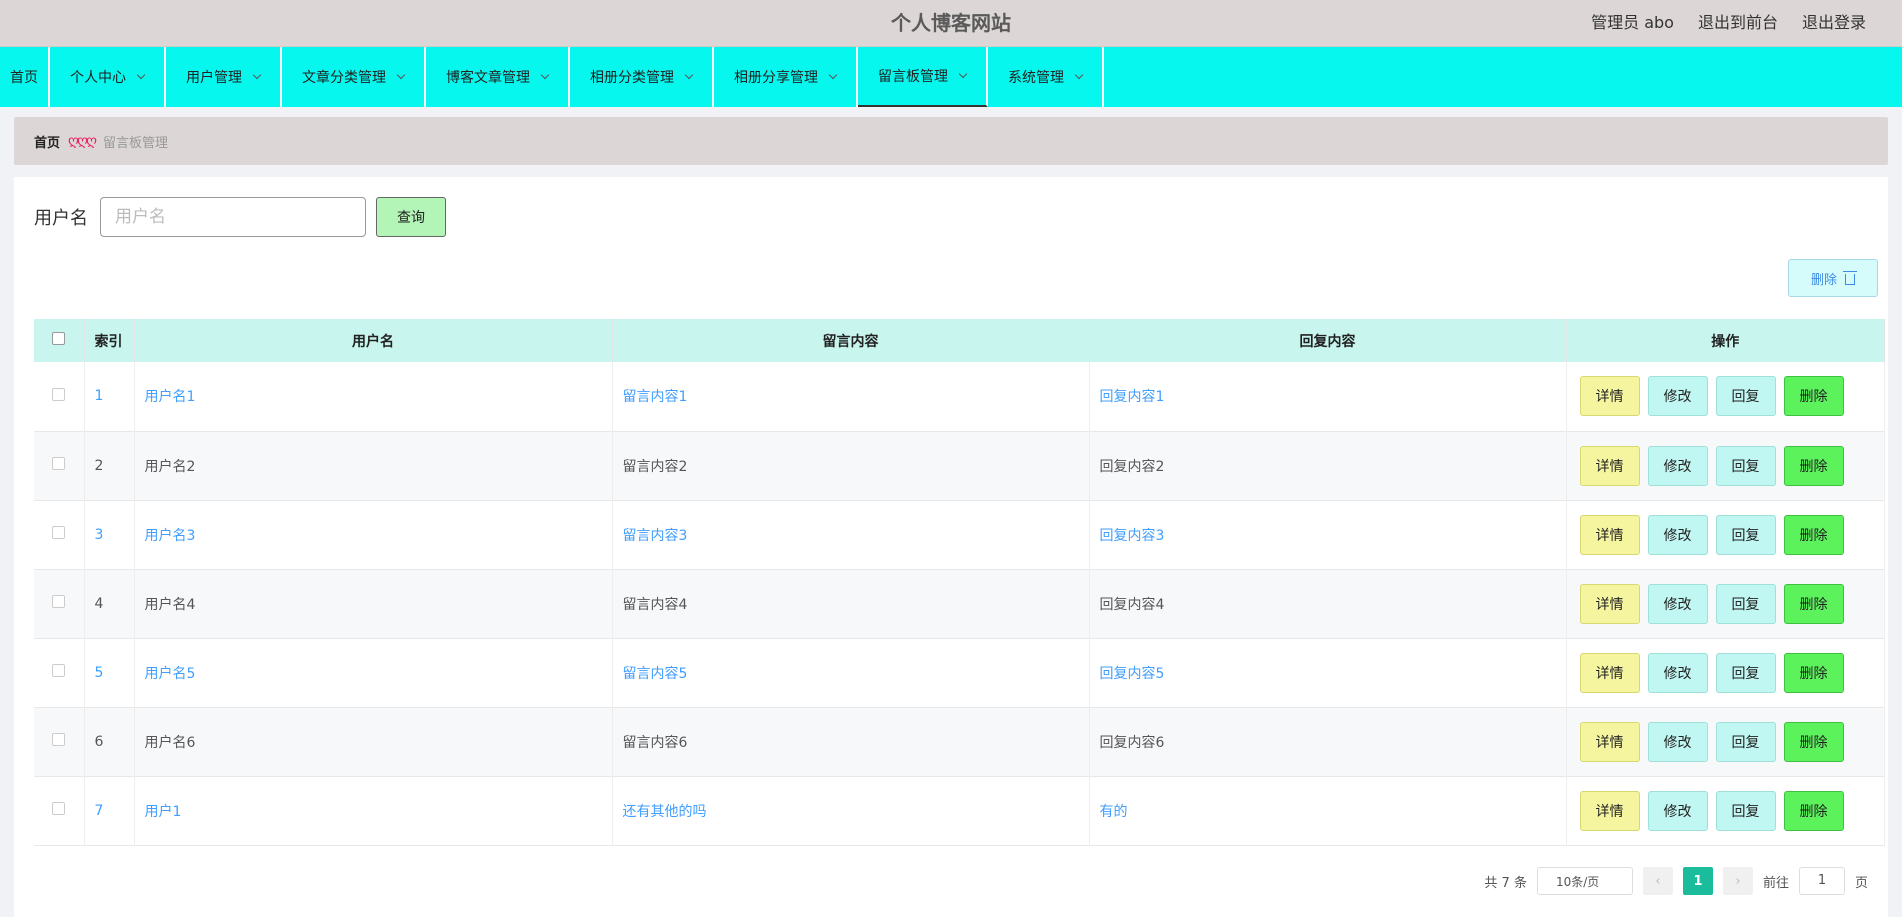 The width and height of the screenshot is (1902, 917). What do you see at coordinates (632, 78) in the screenshot?
I see `nav-label: 相册分类管理` at bounding box center [632, 78].